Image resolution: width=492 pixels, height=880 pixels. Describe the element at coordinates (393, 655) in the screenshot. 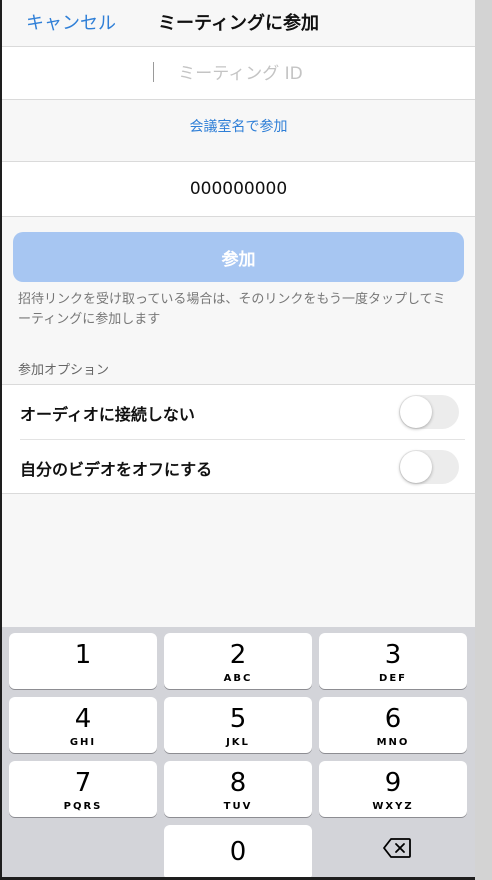

I see `key-digit: 3` at that location.